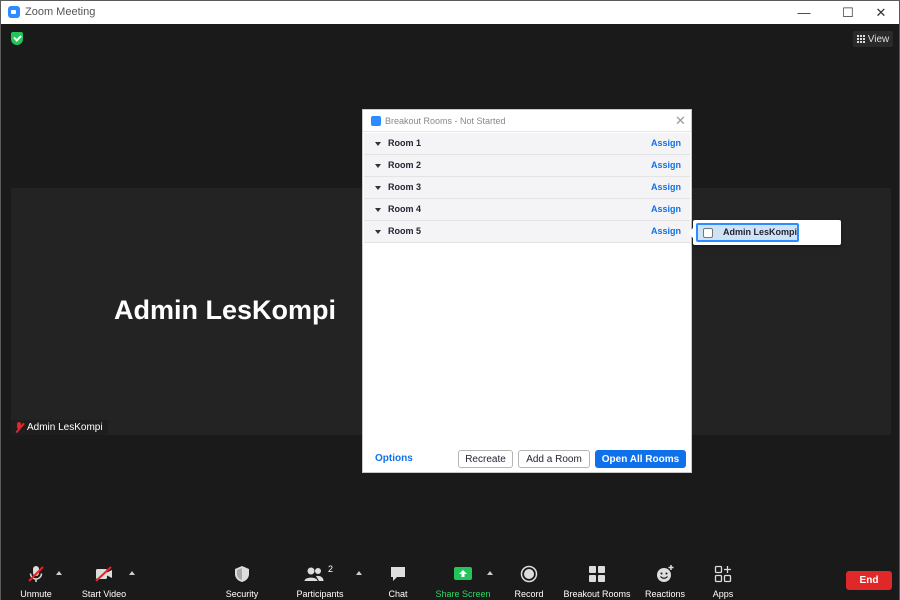  I want to click on room-row: Room 3 Assign, so click(527, 188).